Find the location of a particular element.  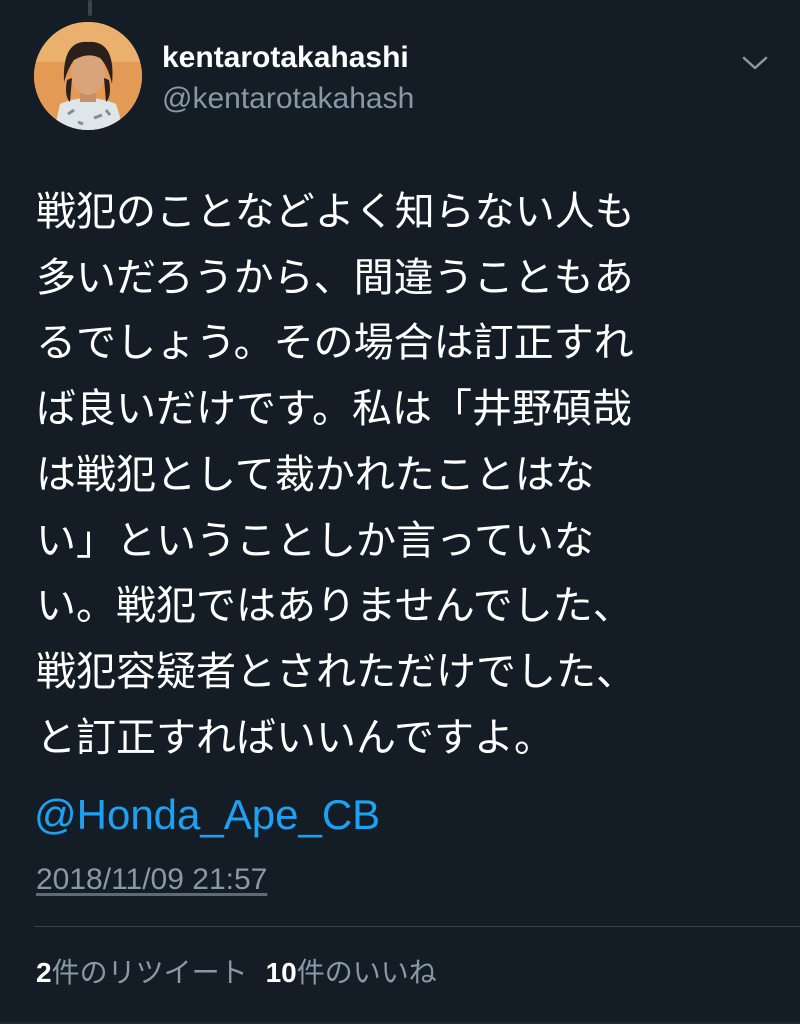

likes-stat: 10件のいいね is located at coordinates (351, 973).